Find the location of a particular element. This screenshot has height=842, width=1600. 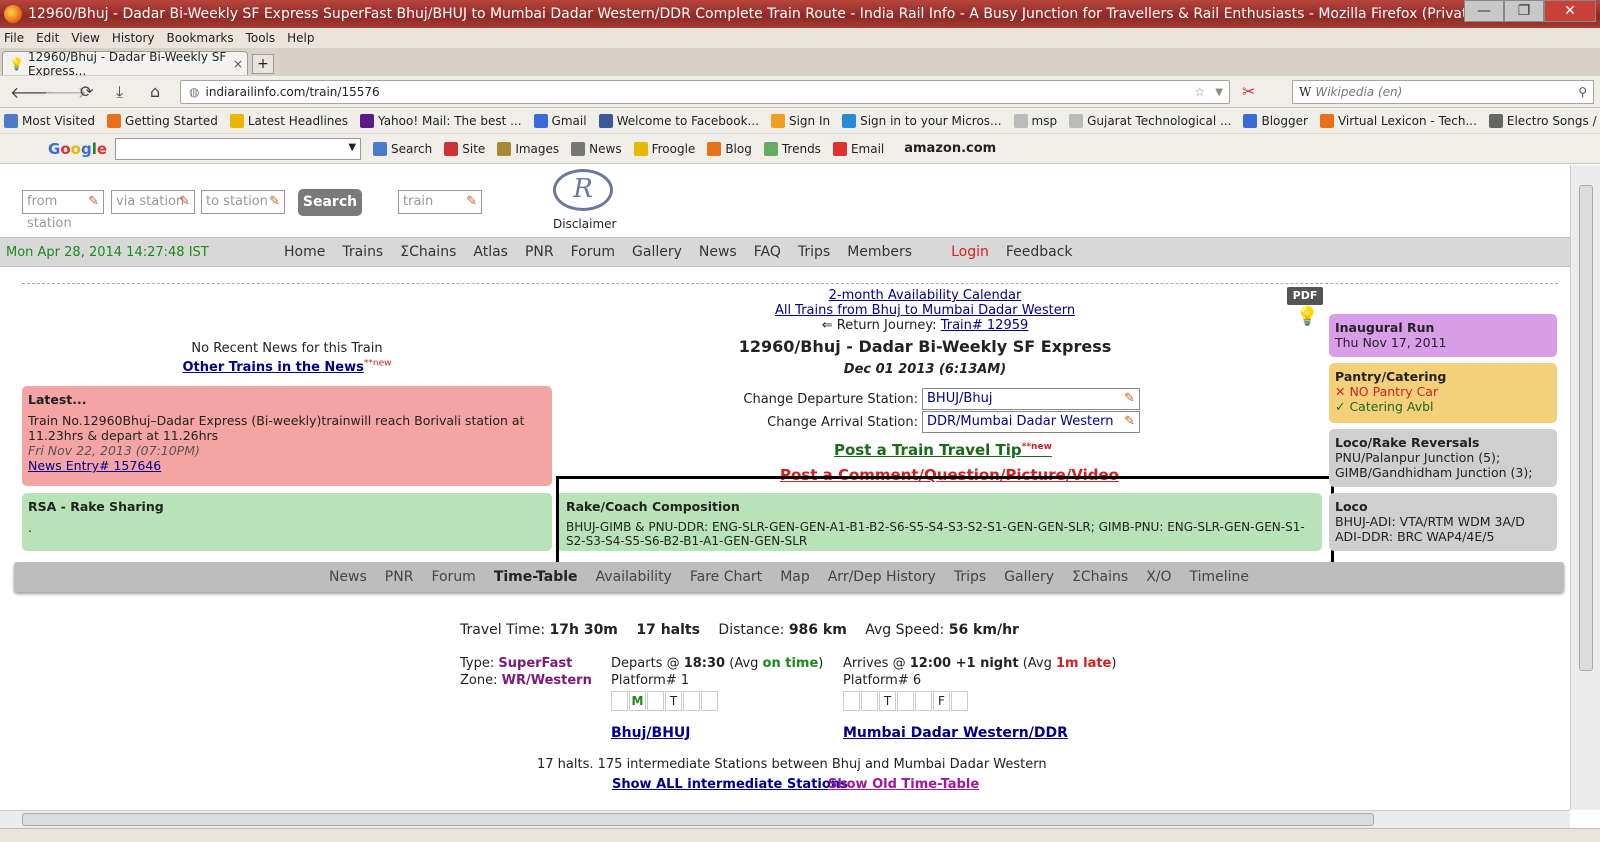

arrival-station-link: Mumbai Dadar Western/DDR is located at coordinates (955, 733).